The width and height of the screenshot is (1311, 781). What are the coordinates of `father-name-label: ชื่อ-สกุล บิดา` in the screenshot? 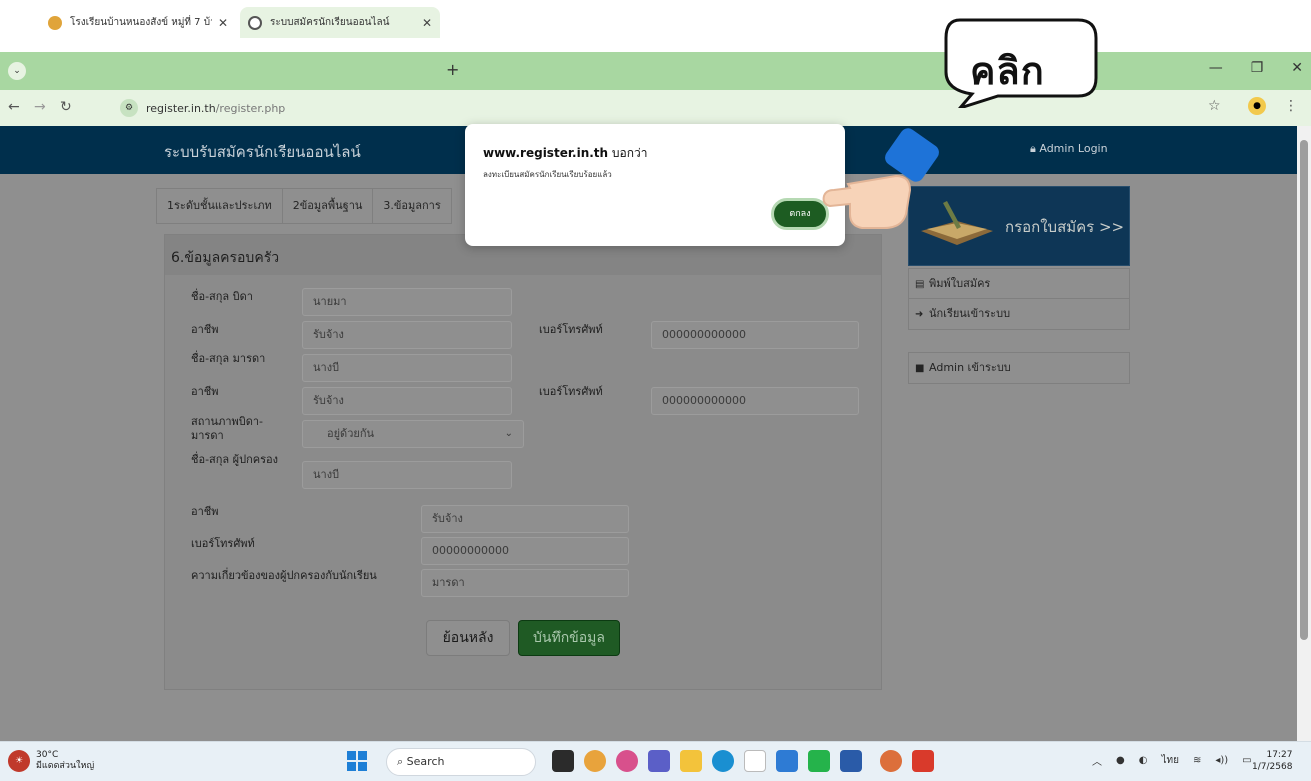 It's located at (222, 296).